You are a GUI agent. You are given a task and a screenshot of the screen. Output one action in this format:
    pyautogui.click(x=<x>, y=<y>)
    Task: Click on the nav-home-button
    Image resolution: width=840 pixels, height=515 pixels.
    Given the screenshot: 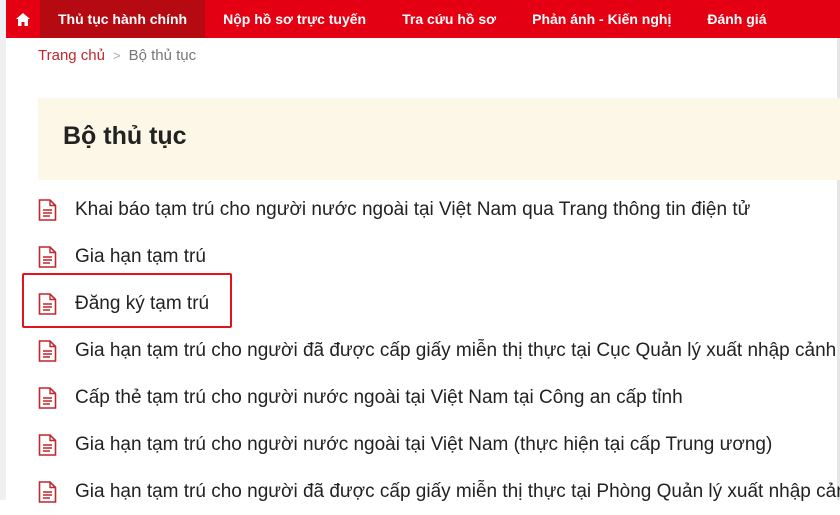 What is the action you would take?
    pyautogui.click(x=23, y=19)
    